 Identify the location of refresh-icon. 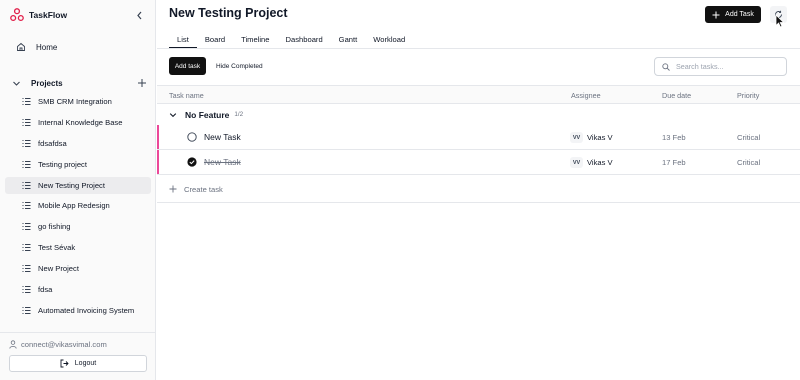
(778, 14).